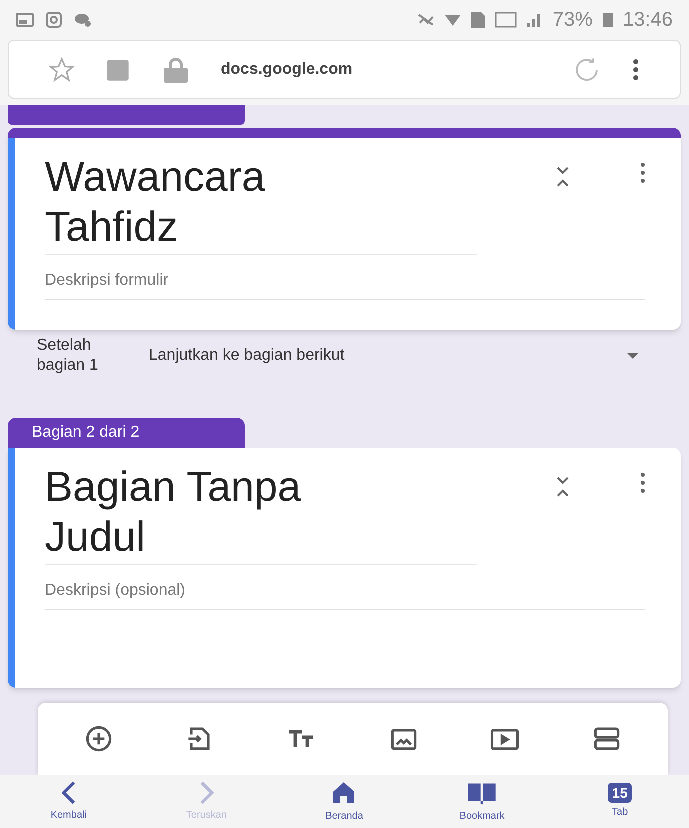  I want to click on description-field: Deskripsi formulir, so click(345, 281).